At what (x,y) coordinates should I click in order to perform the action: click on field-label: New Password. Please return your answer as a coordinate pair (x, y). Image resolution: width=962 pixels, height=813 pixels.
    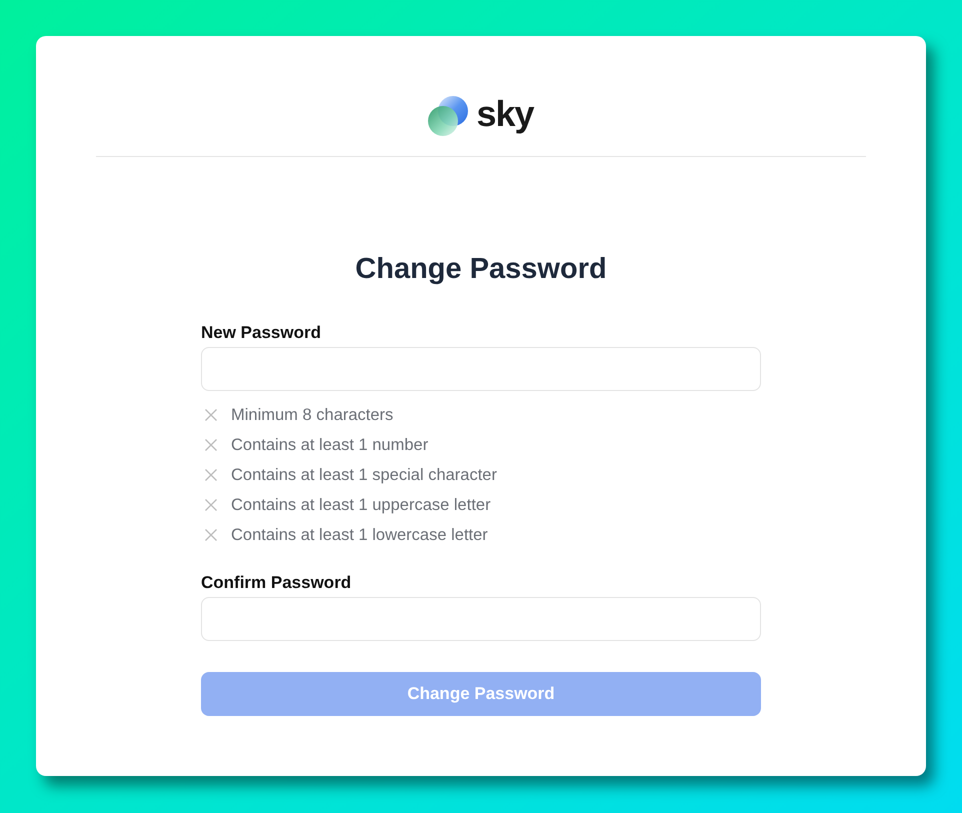
    Looking at the image, I should click on (261, 333).